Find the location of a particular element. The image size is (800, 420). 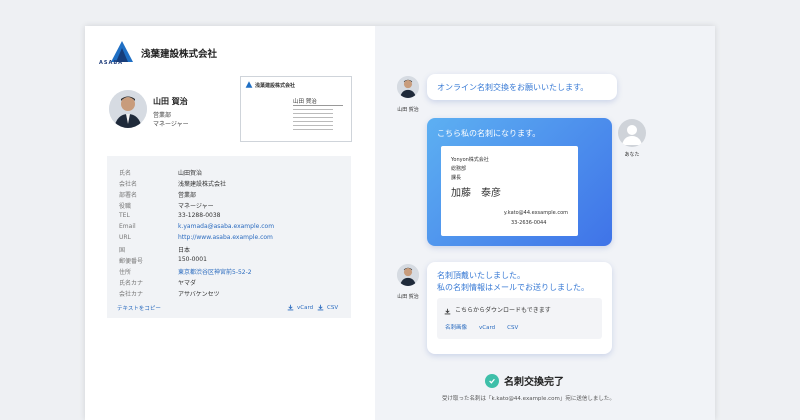

table-row: 国日本 is located at coordinates (155, 250).